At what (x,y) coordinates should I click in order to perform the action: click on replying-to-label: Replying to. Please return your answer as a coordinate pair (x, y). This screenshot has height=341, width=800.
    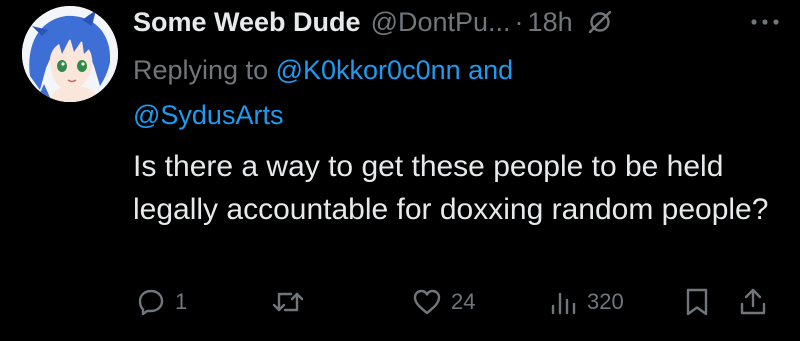
    Looking at the image, I should click on (201, 70).